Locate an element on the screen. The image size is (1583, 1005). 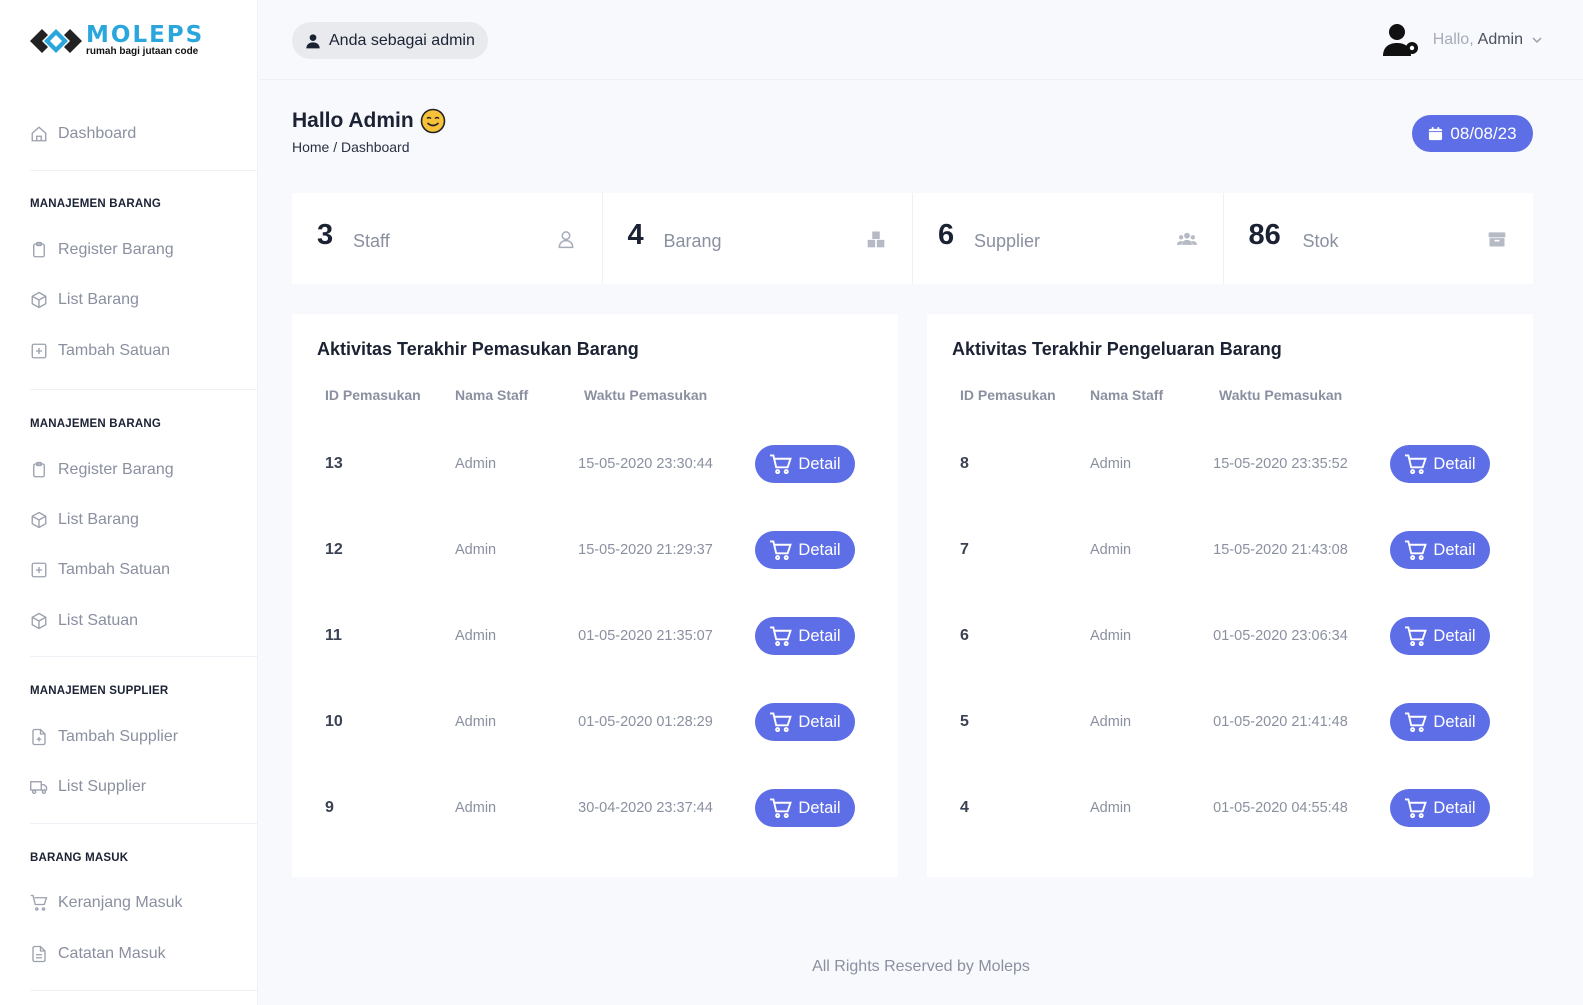
clipboard-icon is located at coordinates (39, 469).